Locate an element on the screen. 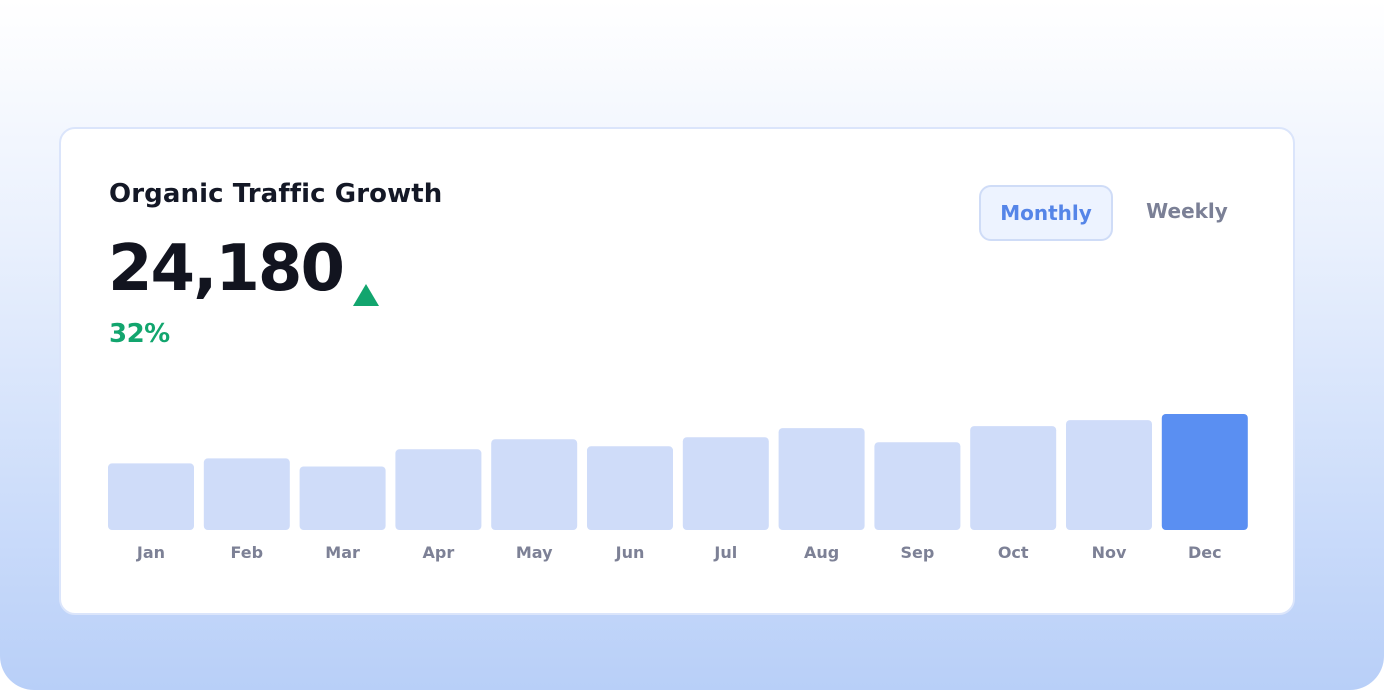 Image resolution: width=1384 pixels, height=690 pixels. month-labels-group: Jan Feb Mar Apr May Jun Jul Aug Sep Oct Nov Dec is located at coordinates (679, 552).